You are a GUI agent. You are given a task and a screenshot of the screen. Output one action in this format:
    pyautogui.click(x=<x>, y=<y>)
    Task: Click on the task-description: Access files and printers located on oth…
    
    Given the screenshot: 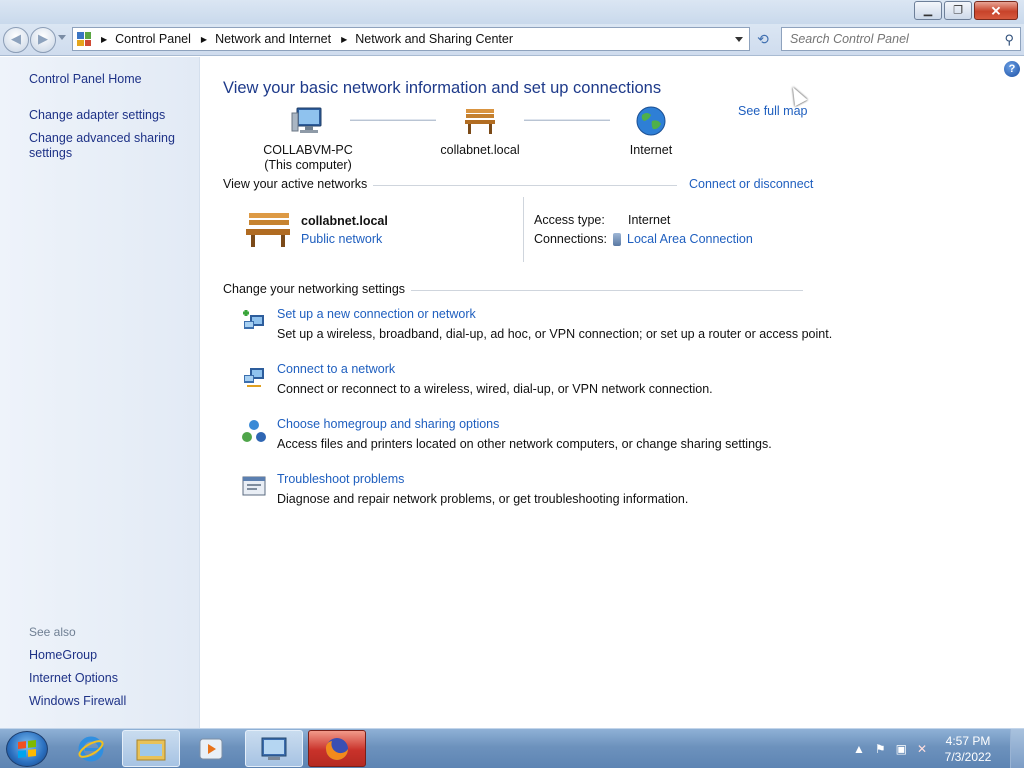 What is the action you would take?
    pyautogui.click(x=524, y=444)
    